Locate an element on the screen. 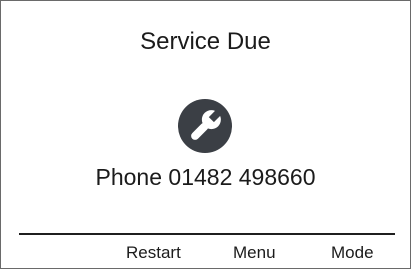  screen-title: Service Due is located at coordinates (205, 41).